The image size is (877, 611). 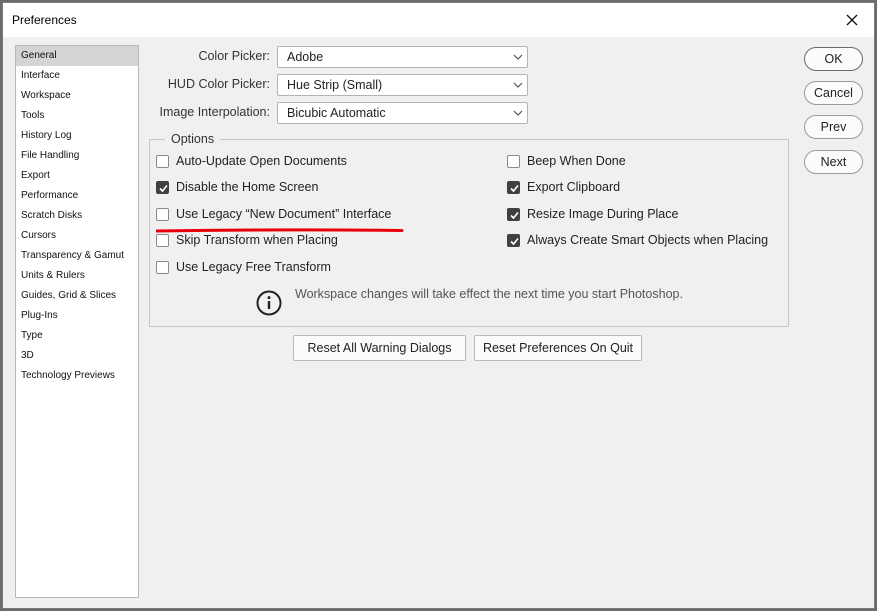 I want to click on sidebar-item-file-handling: File Handling, so click(x=77, y=156).